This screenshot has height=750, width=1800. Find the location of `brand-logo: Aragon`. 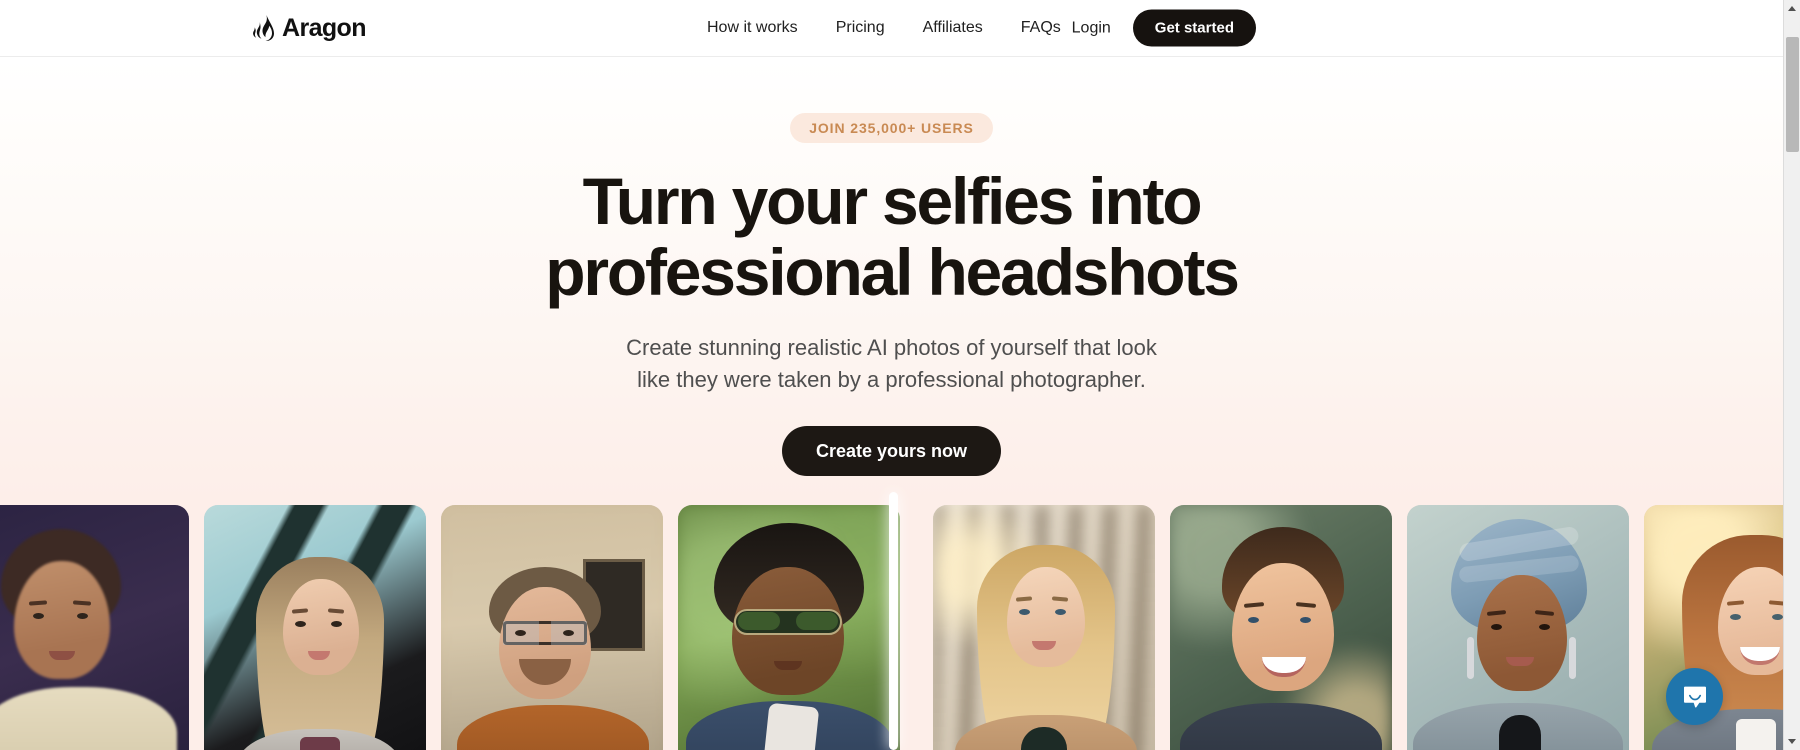

brand-logo: Aragon is located at coordinates (310, 27).